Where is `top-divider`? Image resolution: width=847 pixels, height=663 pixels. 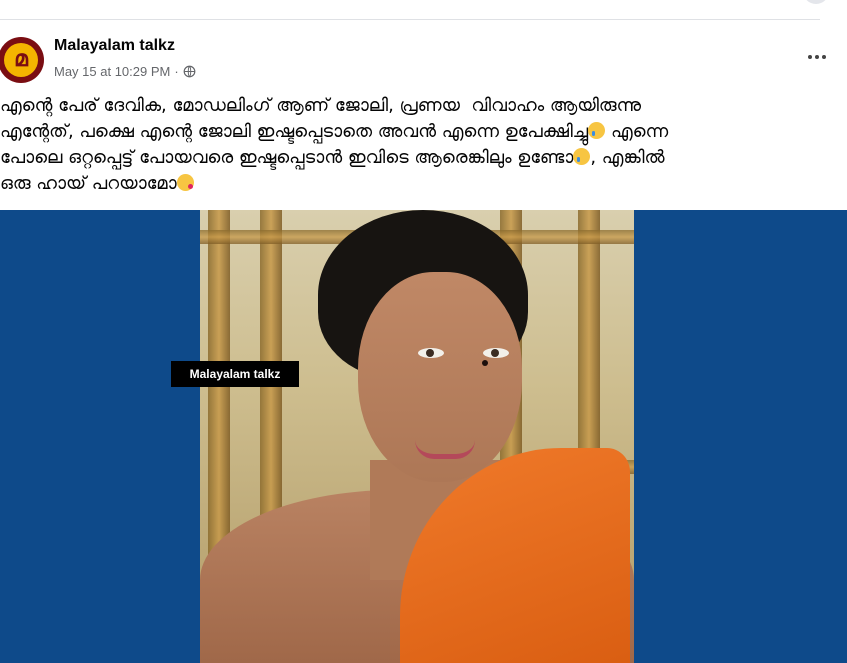 top-divider is located at coordinates (410, 19).